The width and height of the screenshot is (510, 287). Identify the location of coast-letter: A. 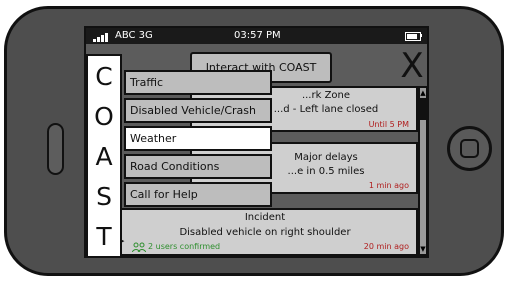
(104, 156).